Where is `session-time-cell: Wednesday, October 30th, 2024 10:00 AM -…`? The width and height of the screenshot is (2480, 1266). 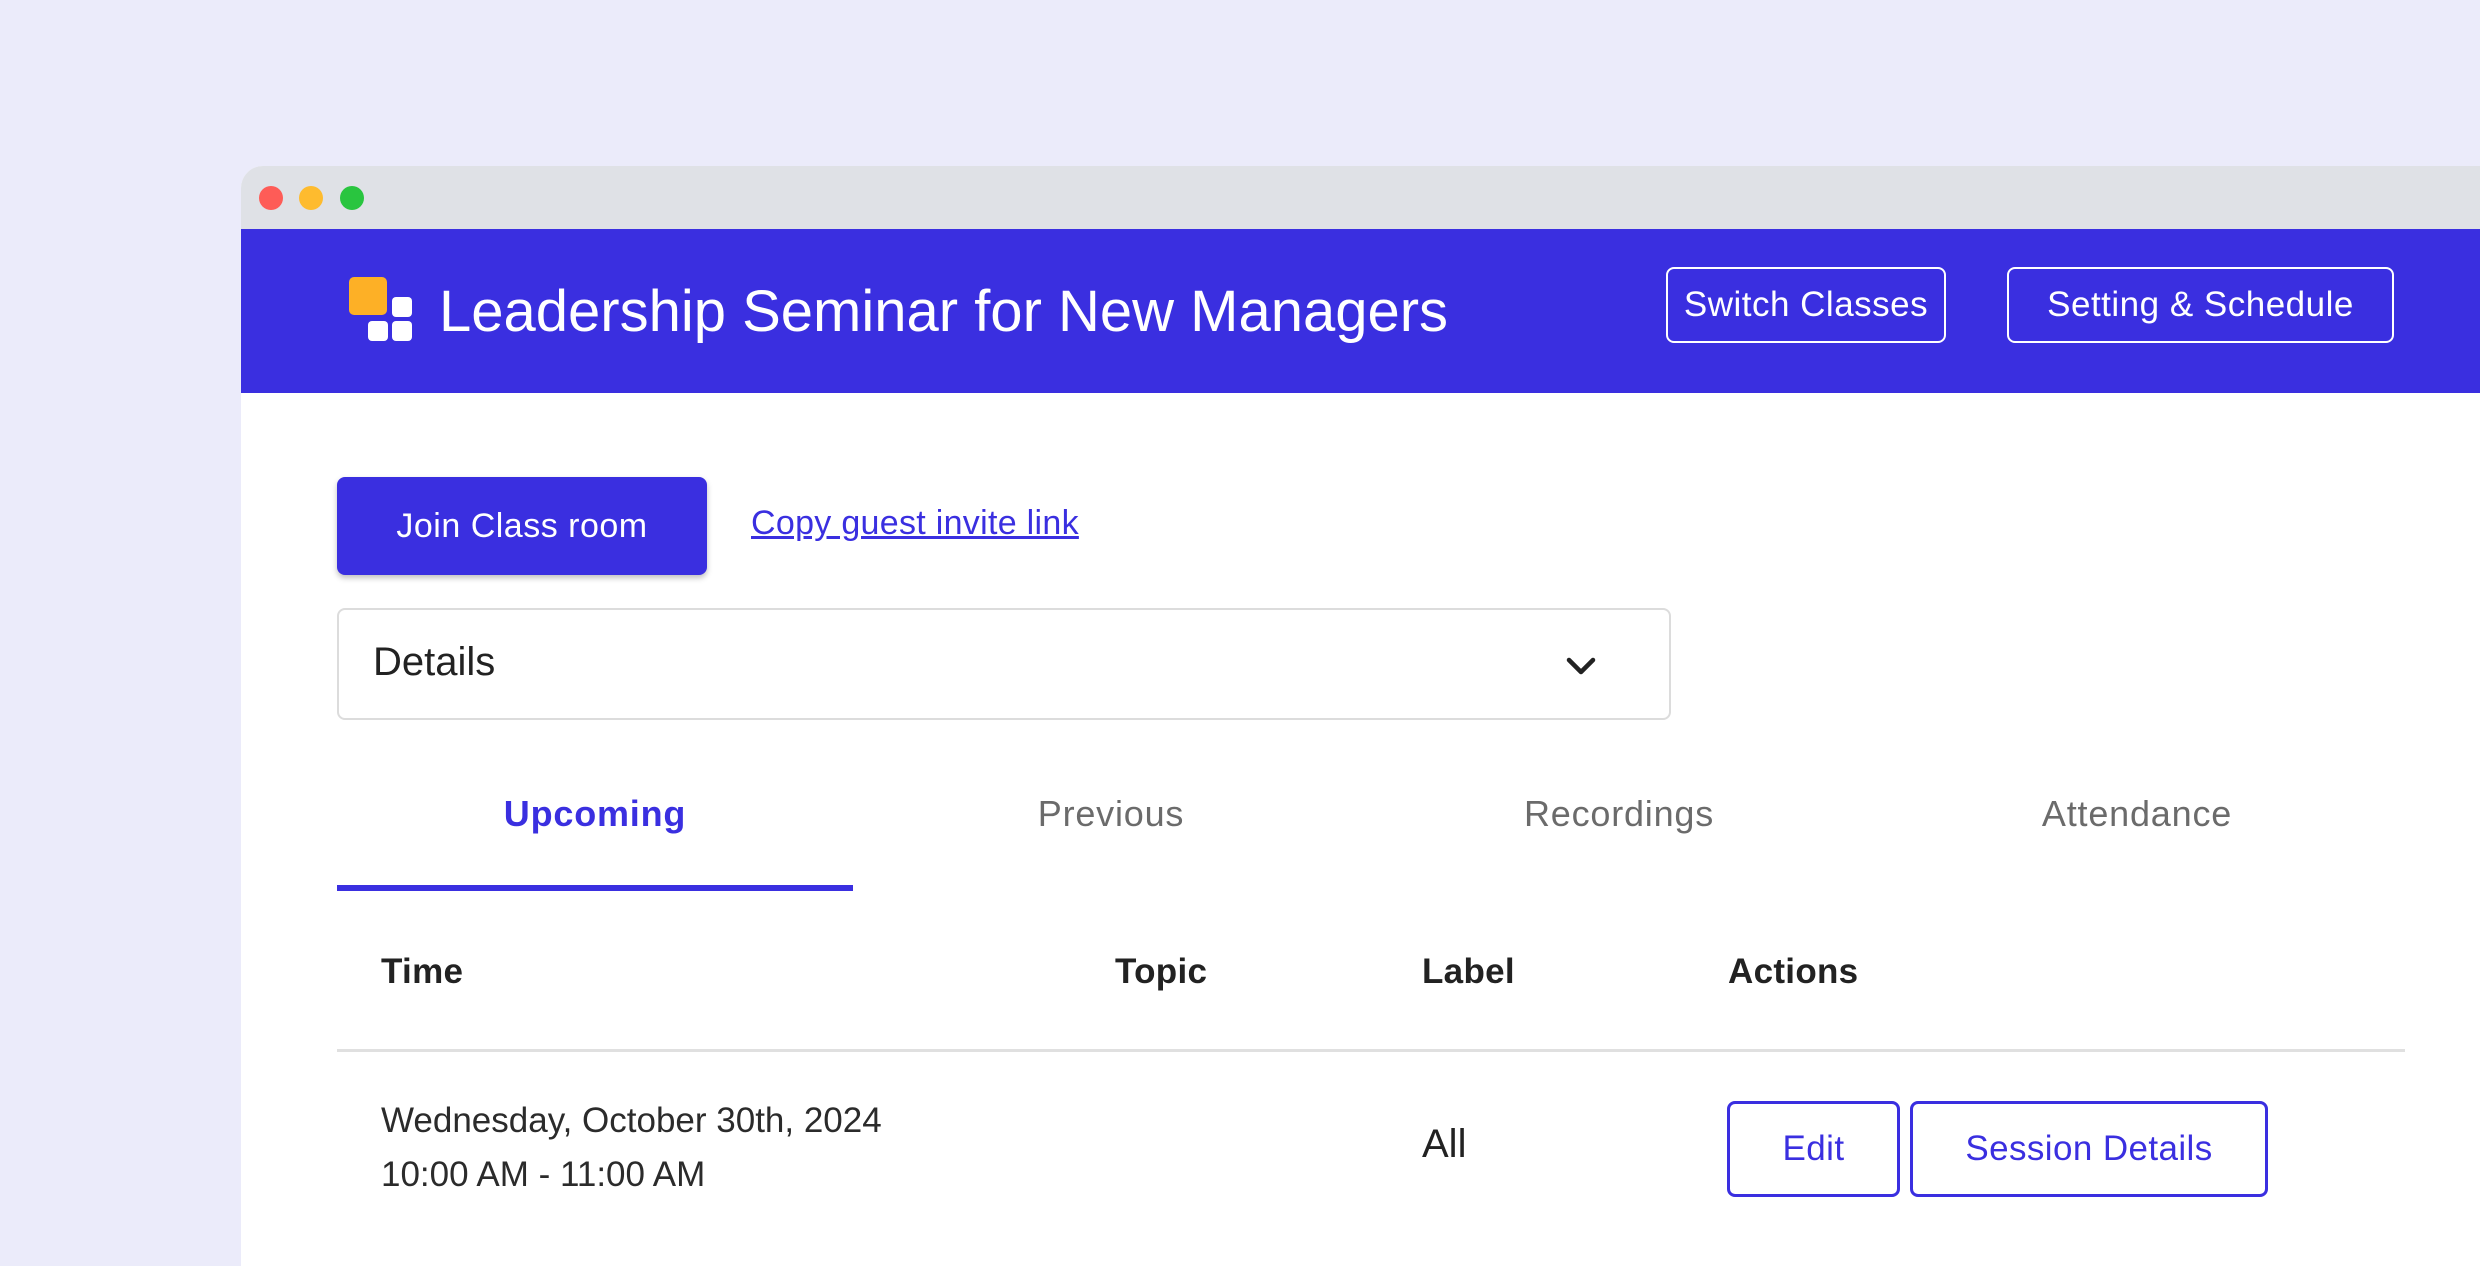 session-time-cell: Wednesday, October 30th, 2024 10:00 AM -… is located at coordinates (631, 1148).